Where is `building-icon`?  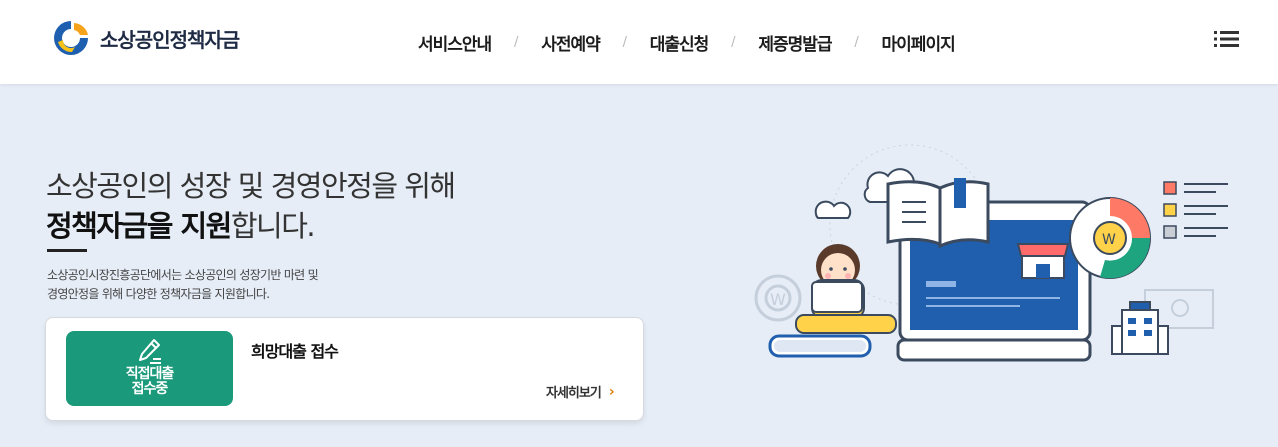 building-icon is located at coordinates (1140, 328).